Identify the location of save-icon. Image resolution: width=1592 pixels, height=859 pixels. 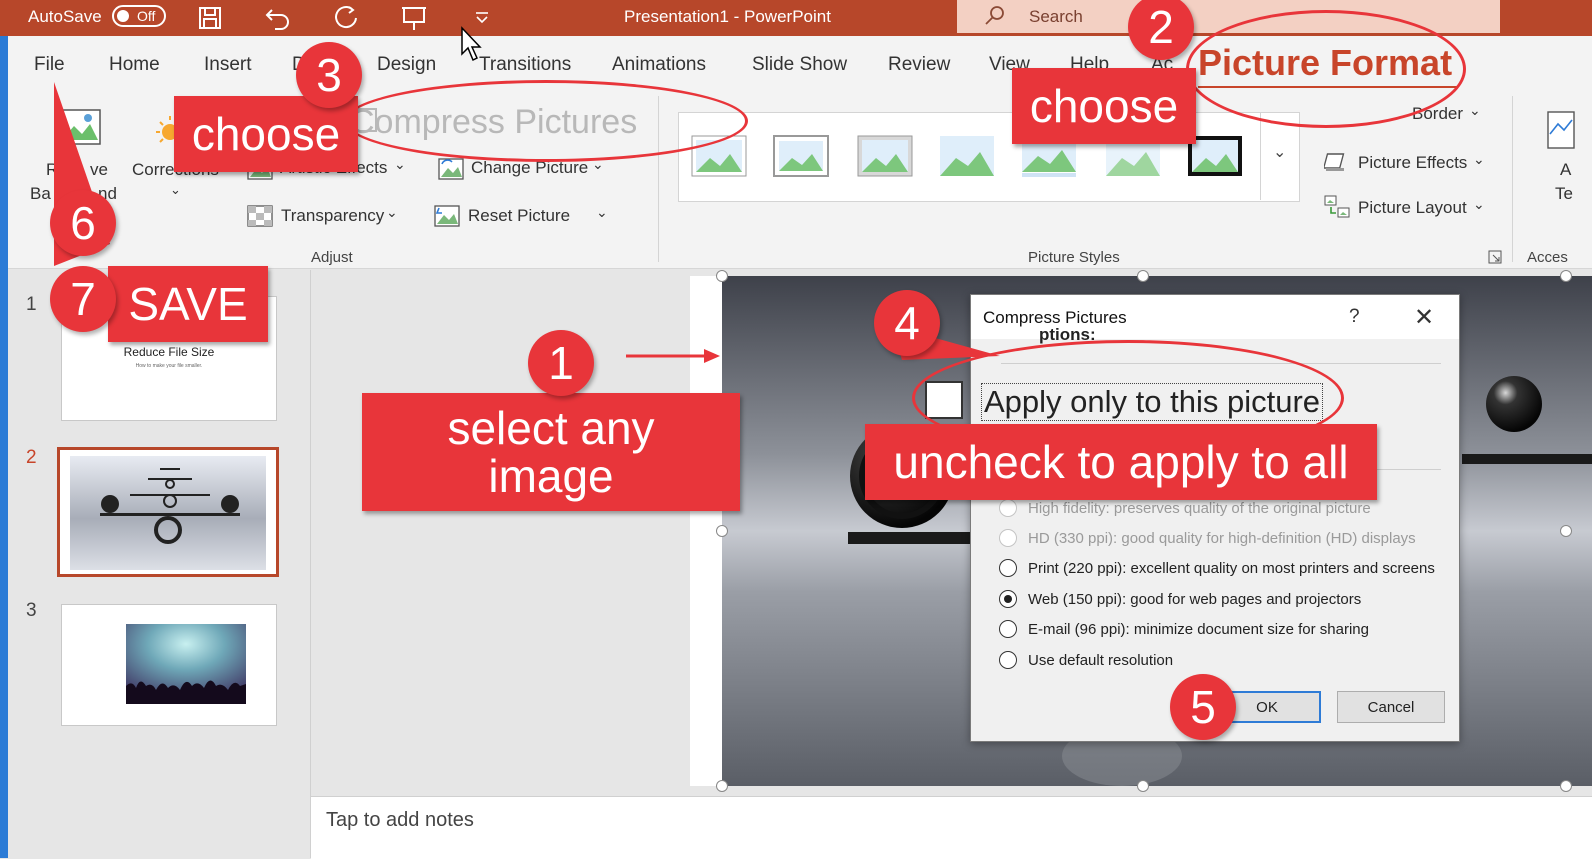
(210, 18).